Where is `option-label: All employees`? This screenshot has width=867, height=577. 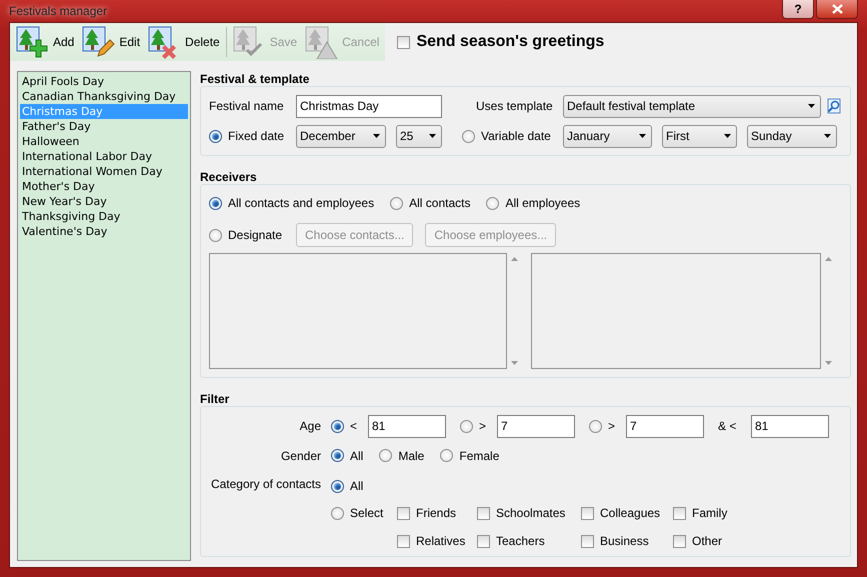 option-label: All employees is located at coordinates (542, 203).